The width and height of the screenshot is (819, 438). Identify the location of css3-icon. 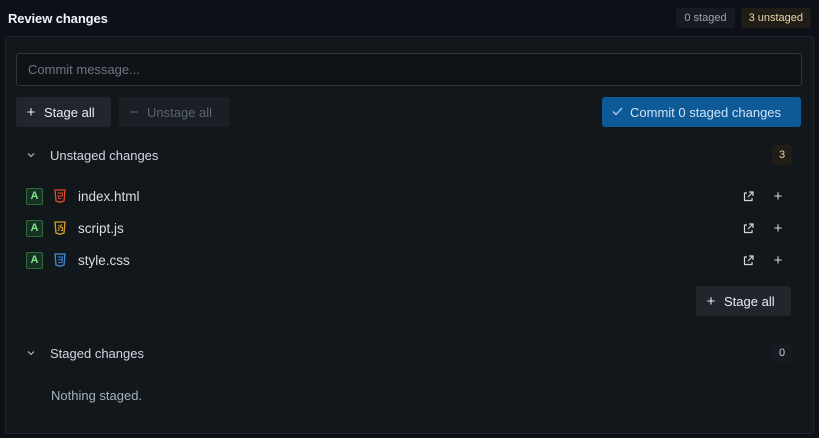
(61, 260).